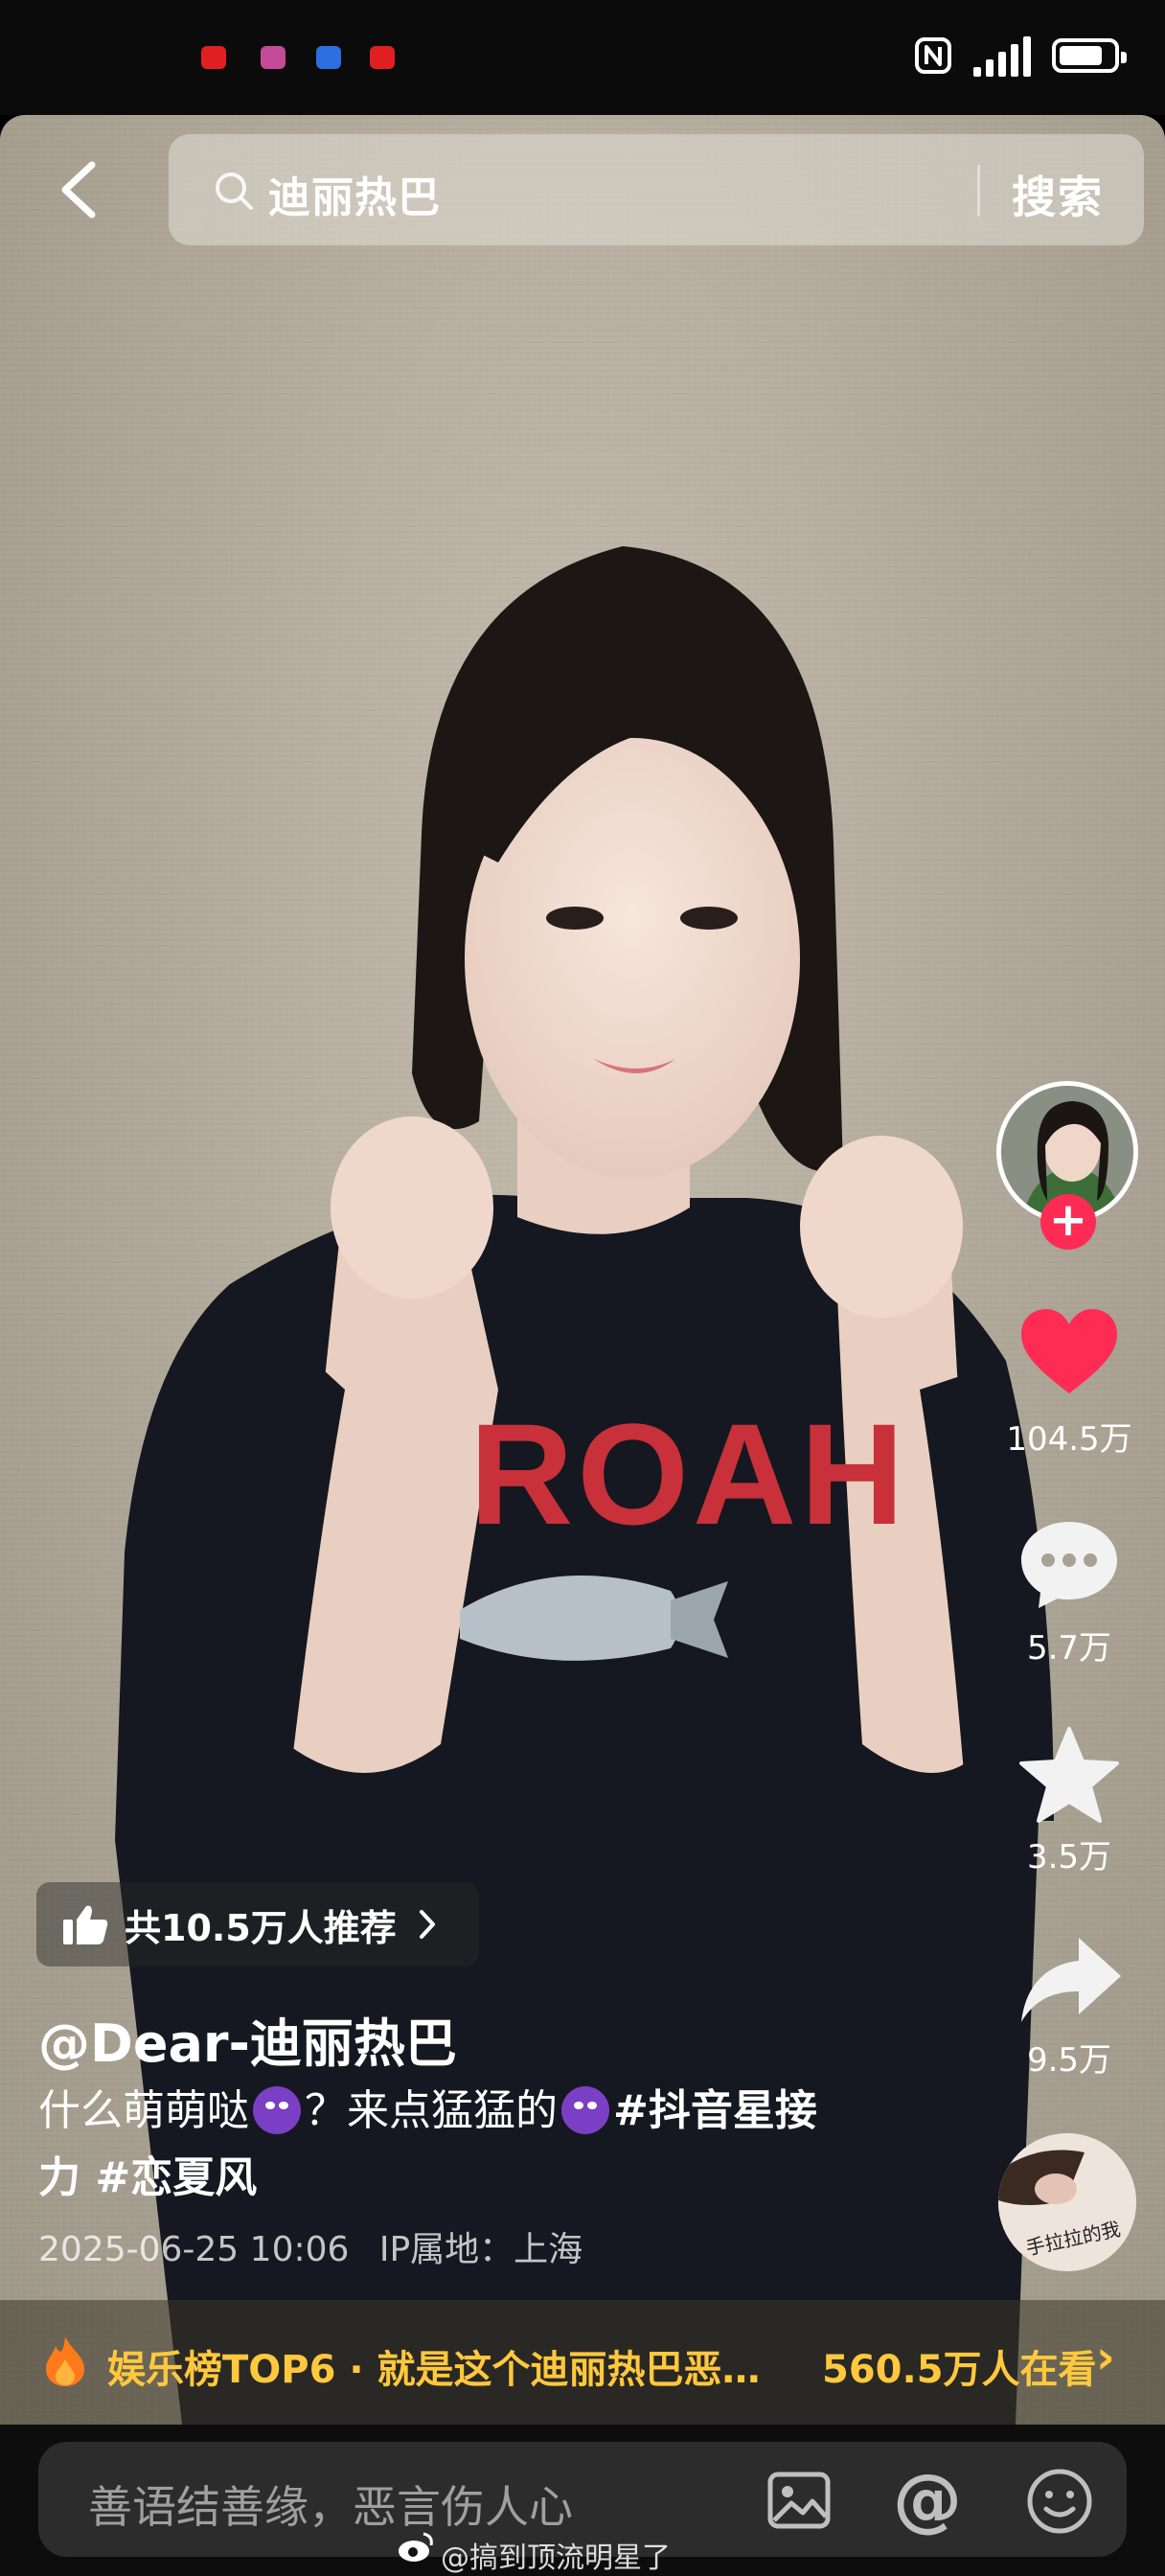 The width and height of the screenshot is (1165, 2576). I want to click on fire-icon, so click(65, 2361).